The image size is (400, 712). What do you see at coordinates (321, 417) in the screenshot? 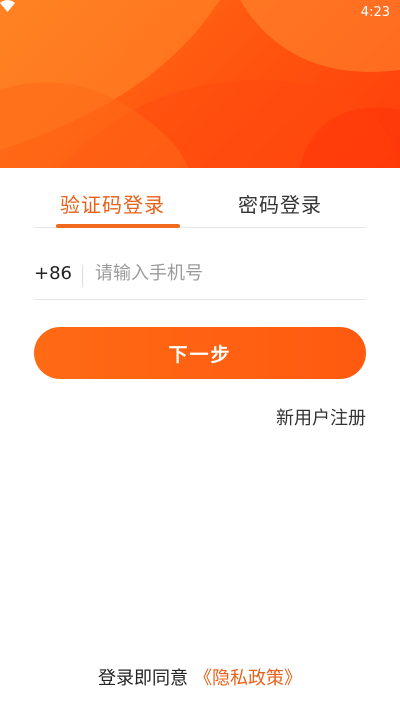
I see `new-user-register-link: 新用户注册` at bounding box center [321, 417].